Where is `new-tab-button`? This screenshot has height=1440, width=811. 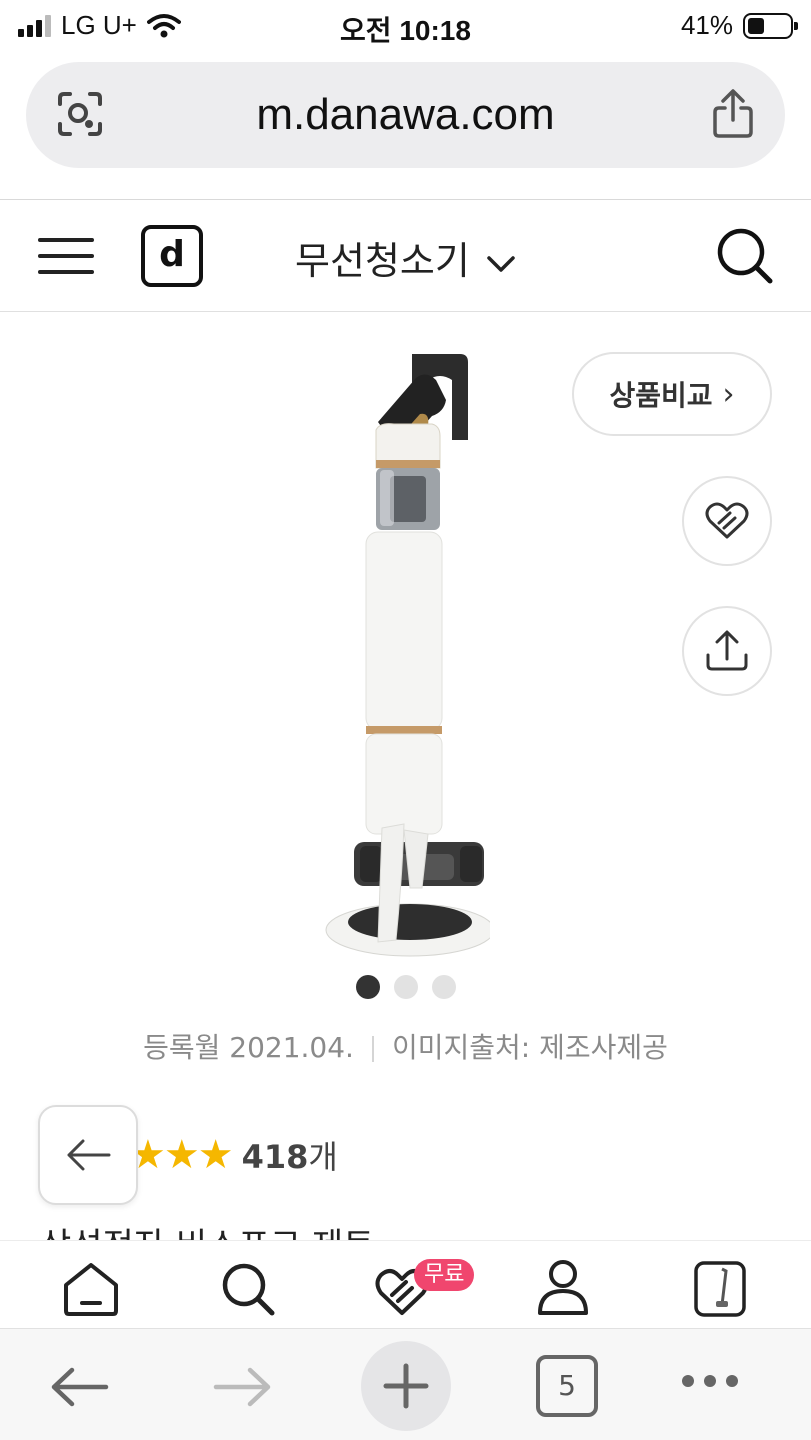 new-tab-button is located at coordinates (406, 1386).